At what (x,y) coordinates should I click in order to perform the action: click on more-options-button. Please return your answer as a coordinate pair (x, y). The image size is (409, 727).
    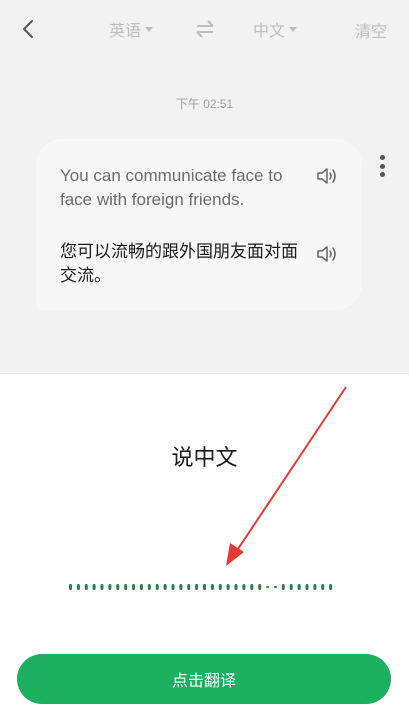
    Looking at the image, I should click on (382, 166).